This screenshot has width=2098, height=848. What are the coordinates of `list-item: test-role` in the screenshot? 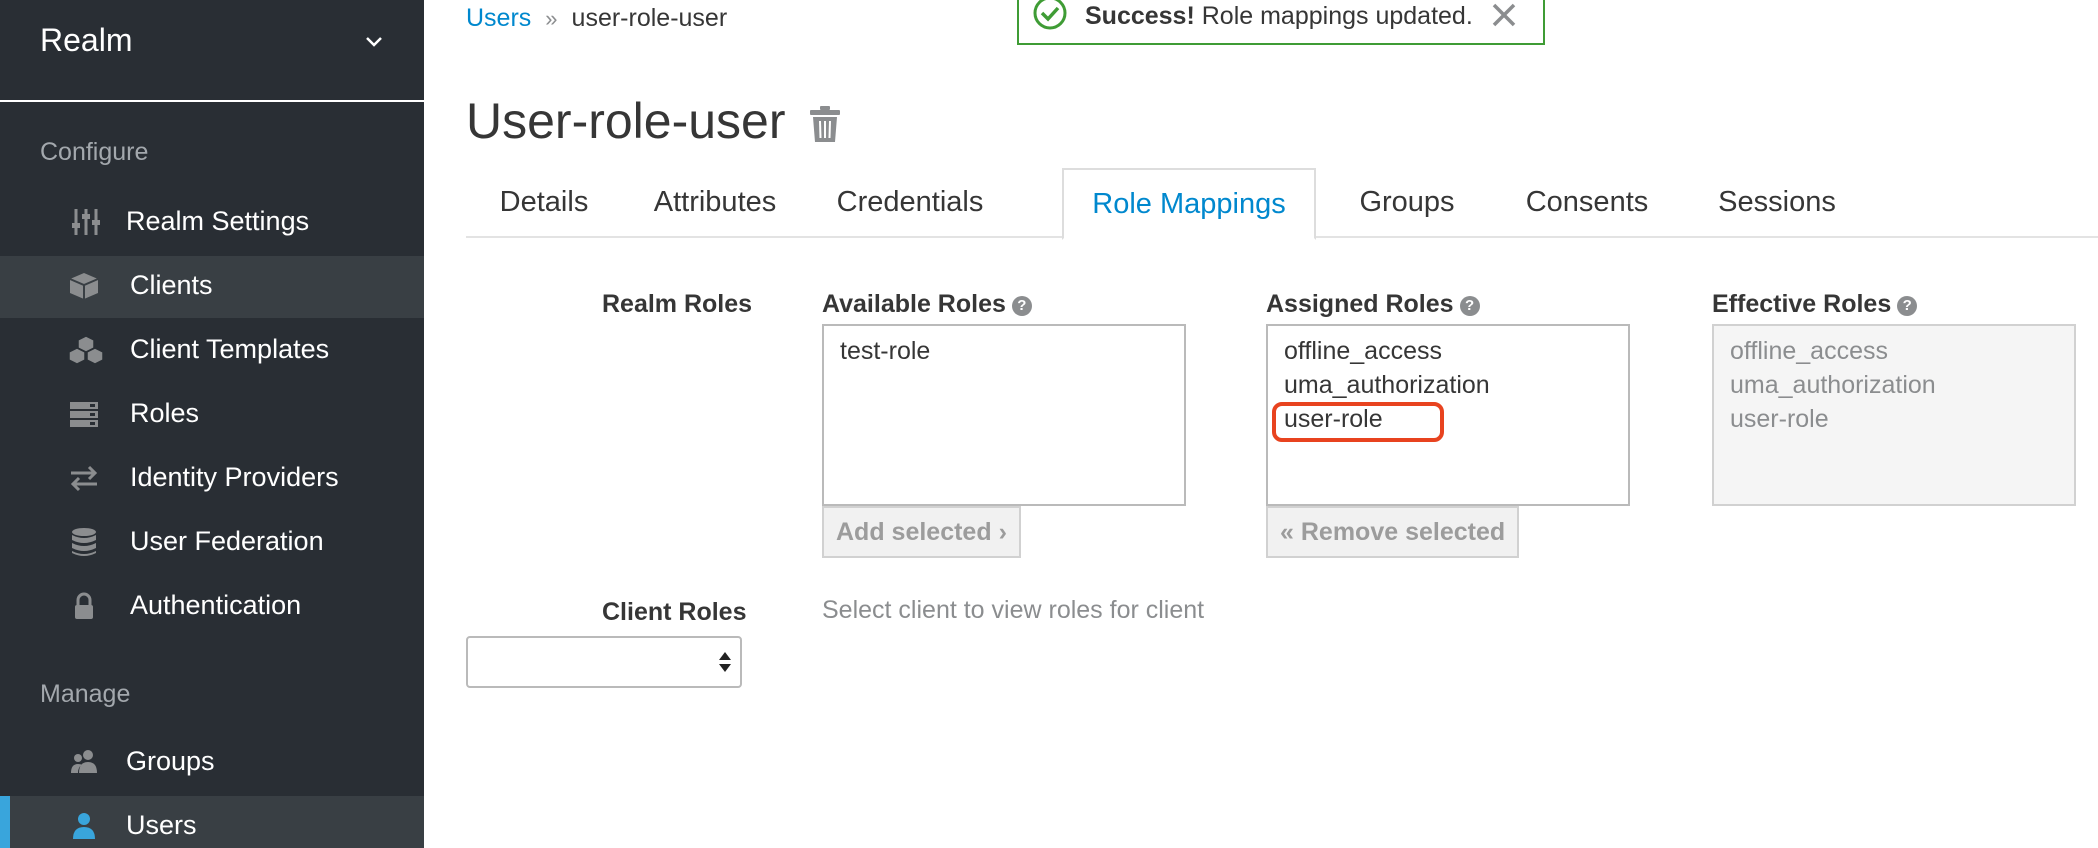 It's located at (1012, 351).